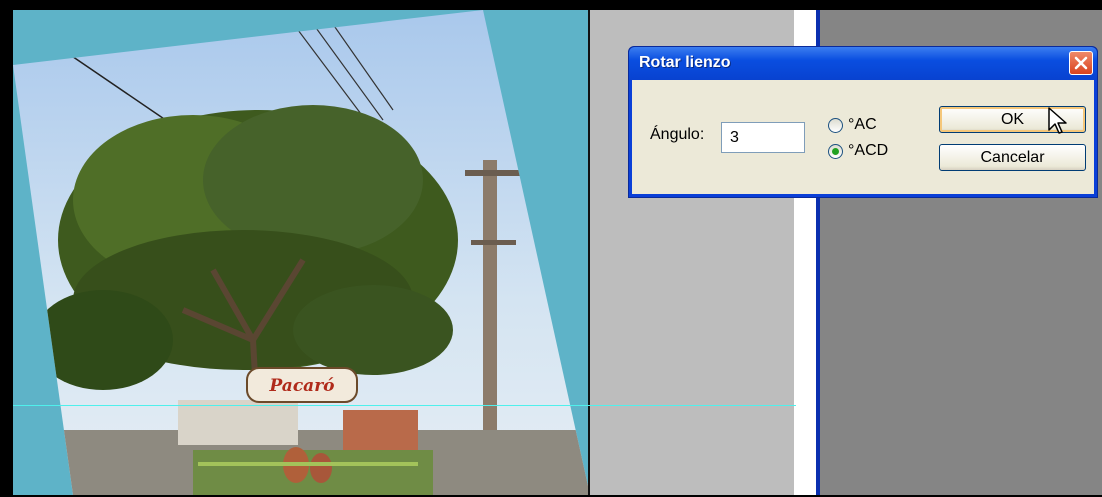  I want to click on close-button, so click(1081, 63).